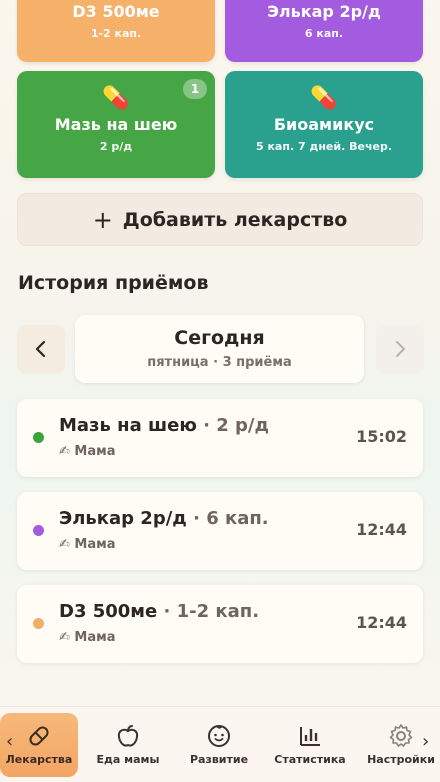  I want to click on medicine-card-maz: 💊 Мазь на шею 2 р/д 1, so click(116, 124).